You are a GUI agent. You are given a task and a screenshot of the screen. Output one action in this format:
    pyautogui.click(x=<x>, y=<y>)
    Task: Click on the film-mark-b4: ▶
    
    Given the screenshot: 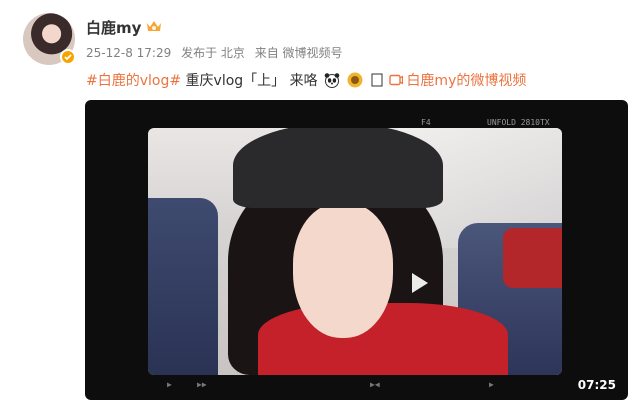 What is the action you would take?
    pyautogui.click(x=491, y=384)
    